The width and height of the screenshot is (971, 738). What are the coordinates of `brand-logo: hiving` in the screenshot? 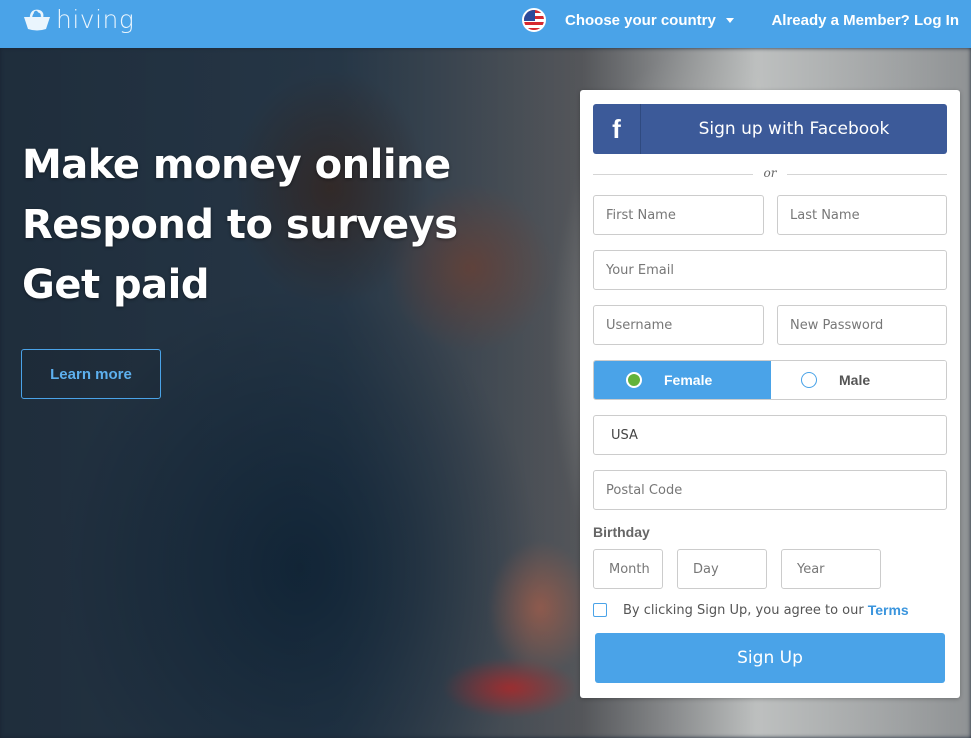 It's located at (78, 19).